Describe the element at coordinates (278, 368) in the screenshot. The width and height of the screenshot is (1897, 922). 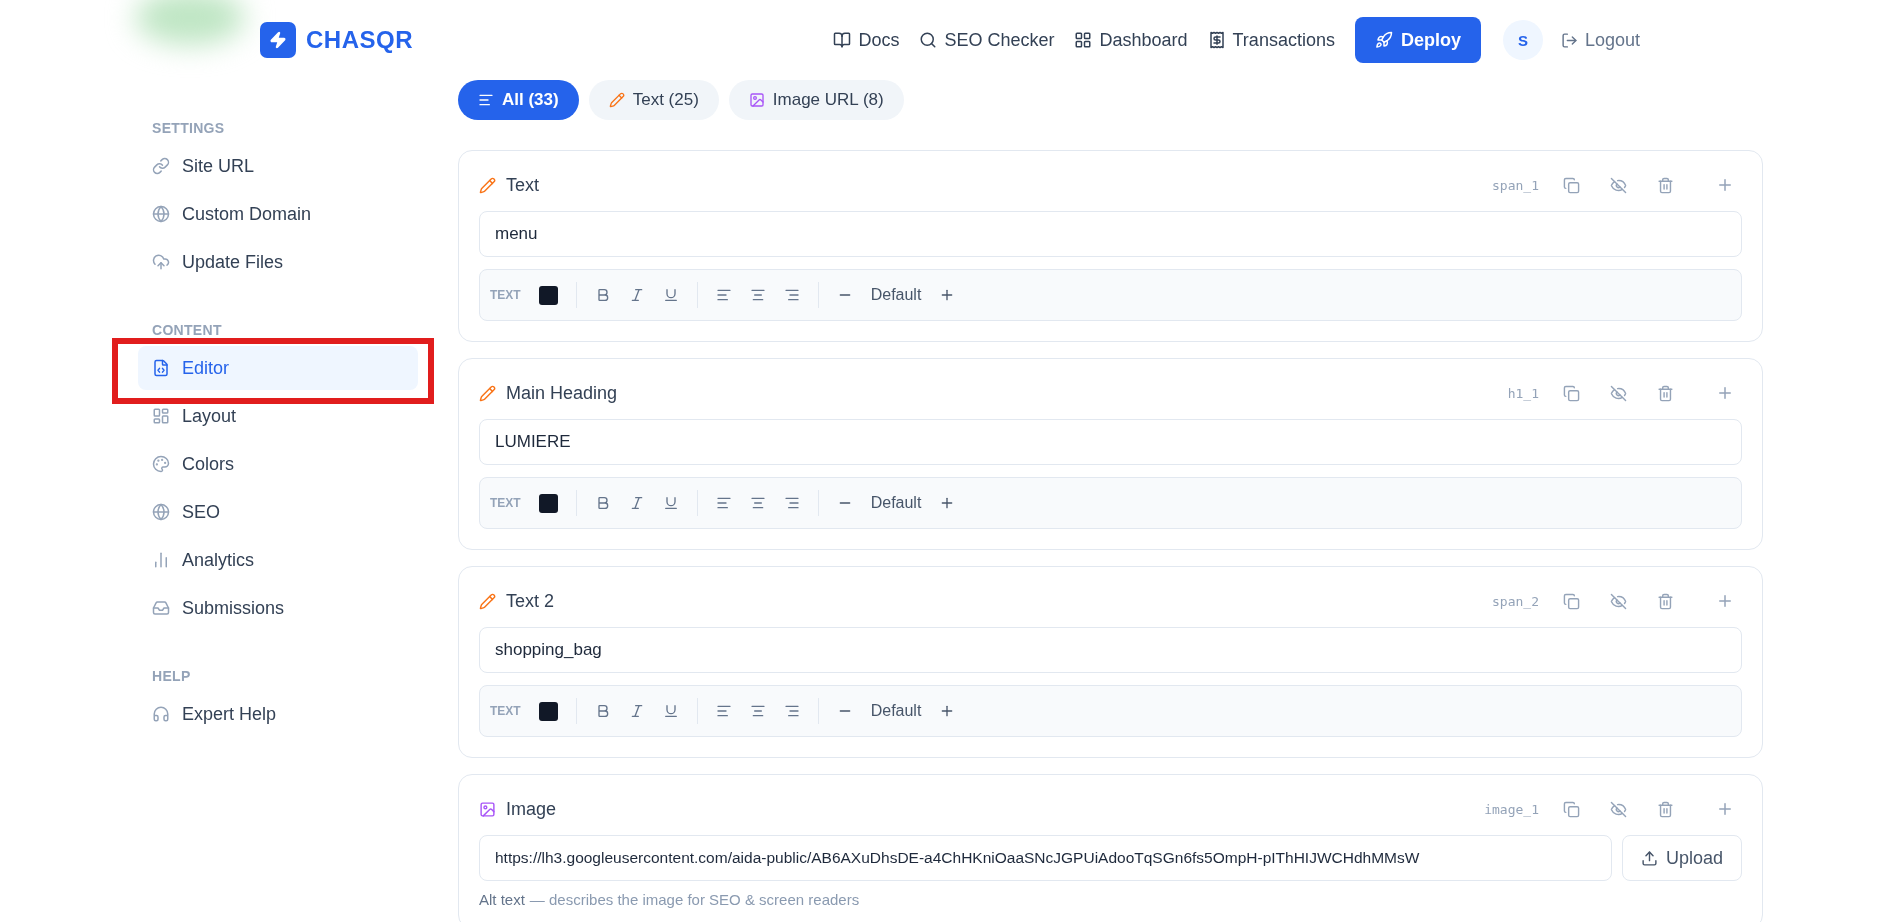
I see `sidebar-item: Editor` at that location.